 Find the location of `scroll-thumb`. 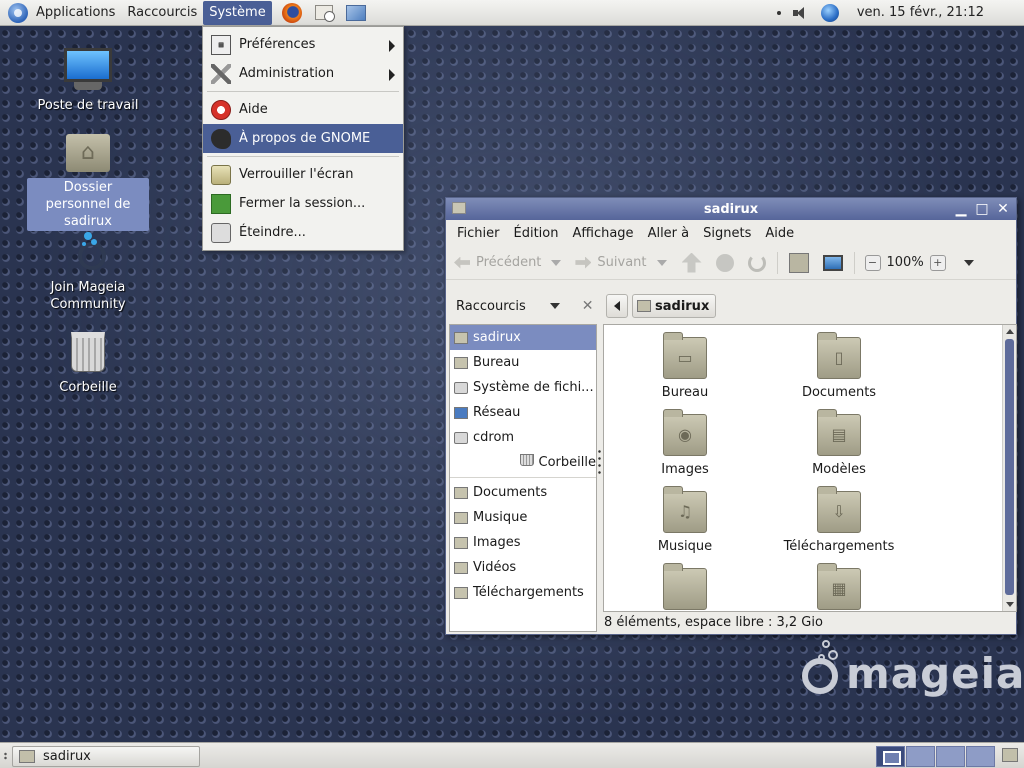

scroll-thumb is located at coordinates (1009, 467).